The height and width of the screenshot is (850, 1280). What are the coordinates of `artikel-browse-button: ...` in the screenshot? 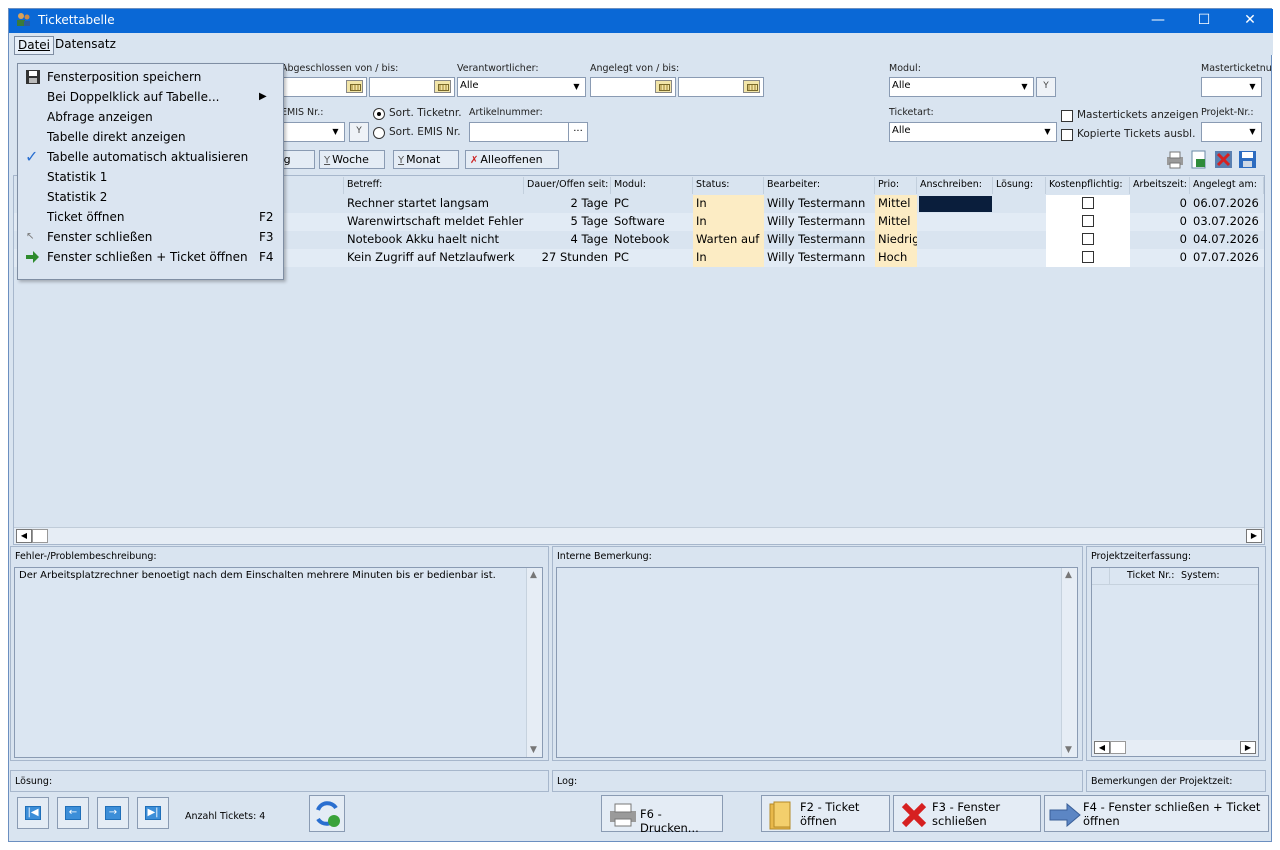 It's located at (577, 132).